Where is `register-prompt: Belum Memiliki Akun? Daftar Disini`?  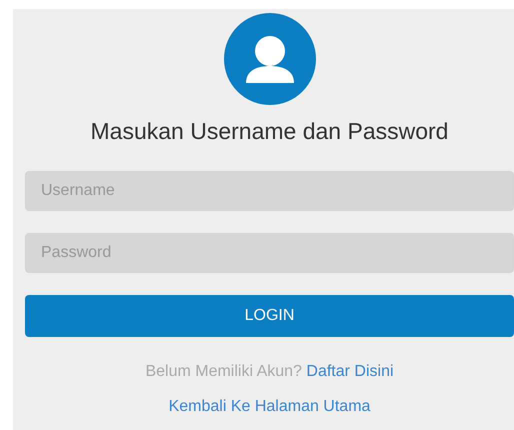 register-prompt: Belum Memiliki Akun? Daftar Disini is located at coordinates (269, 372).